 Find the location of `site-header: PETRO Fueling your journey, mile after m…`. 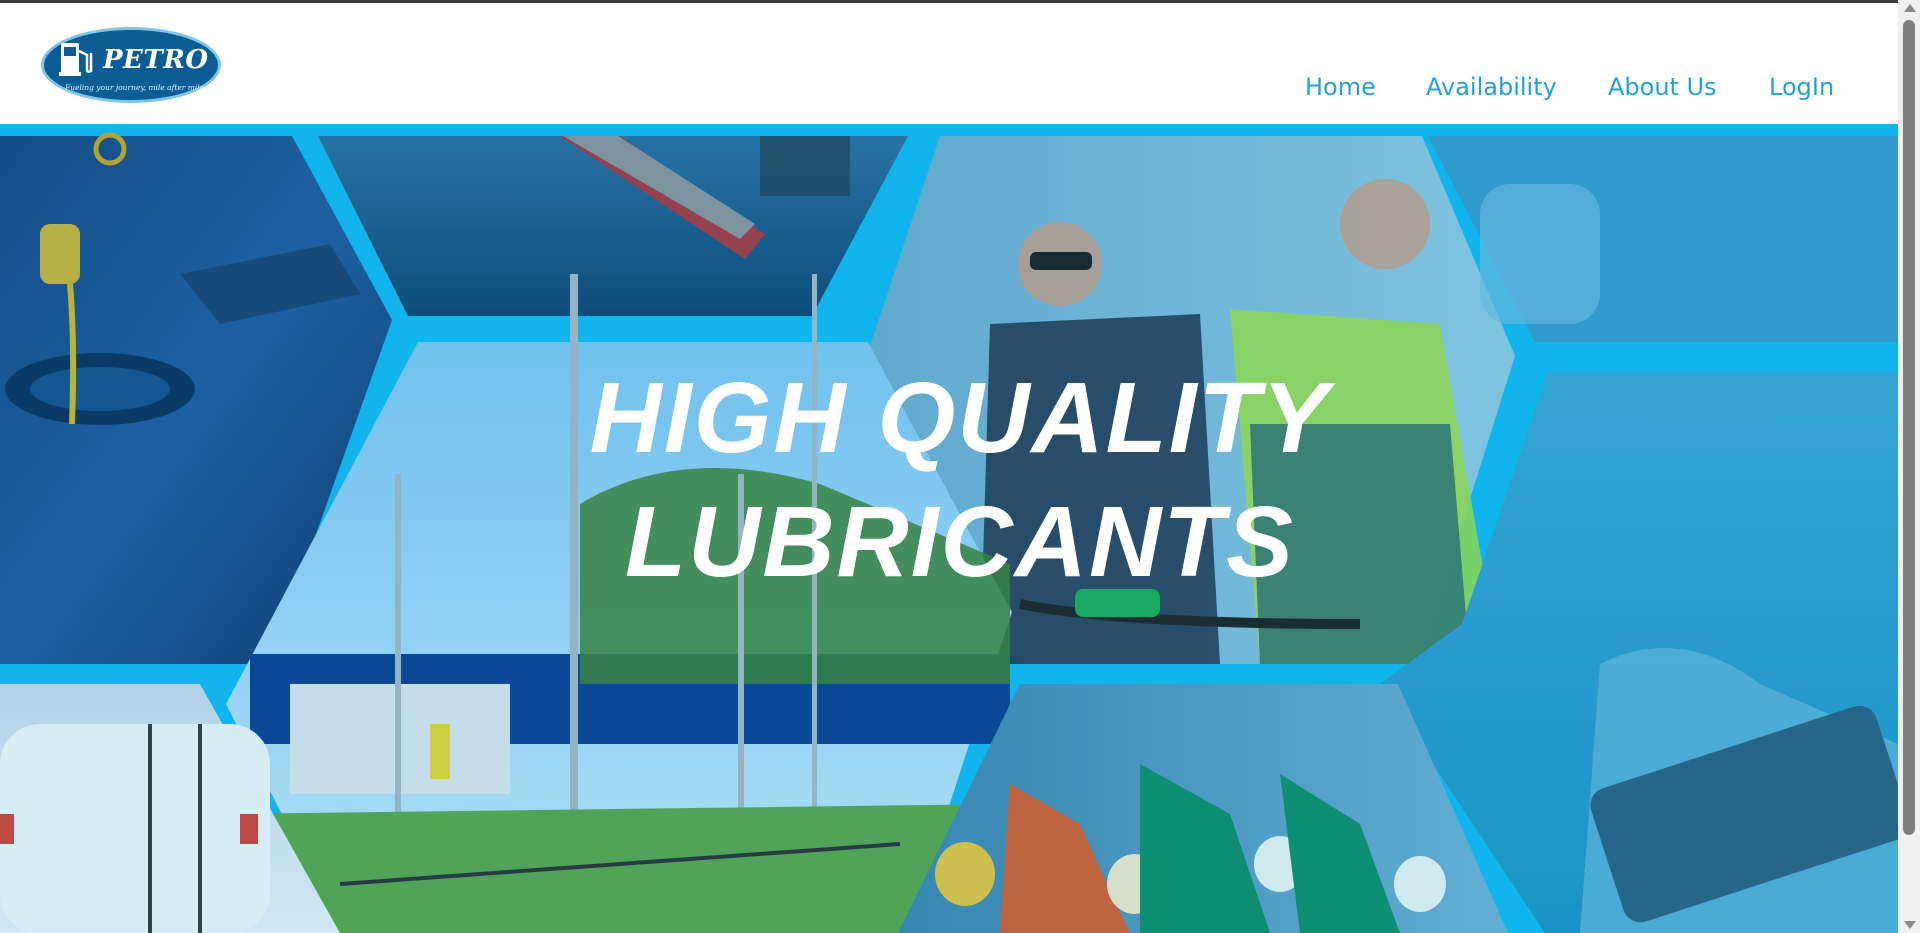

site-header: PETRO Fueling your journey, mile after m… is located at coordinates (949, 63).